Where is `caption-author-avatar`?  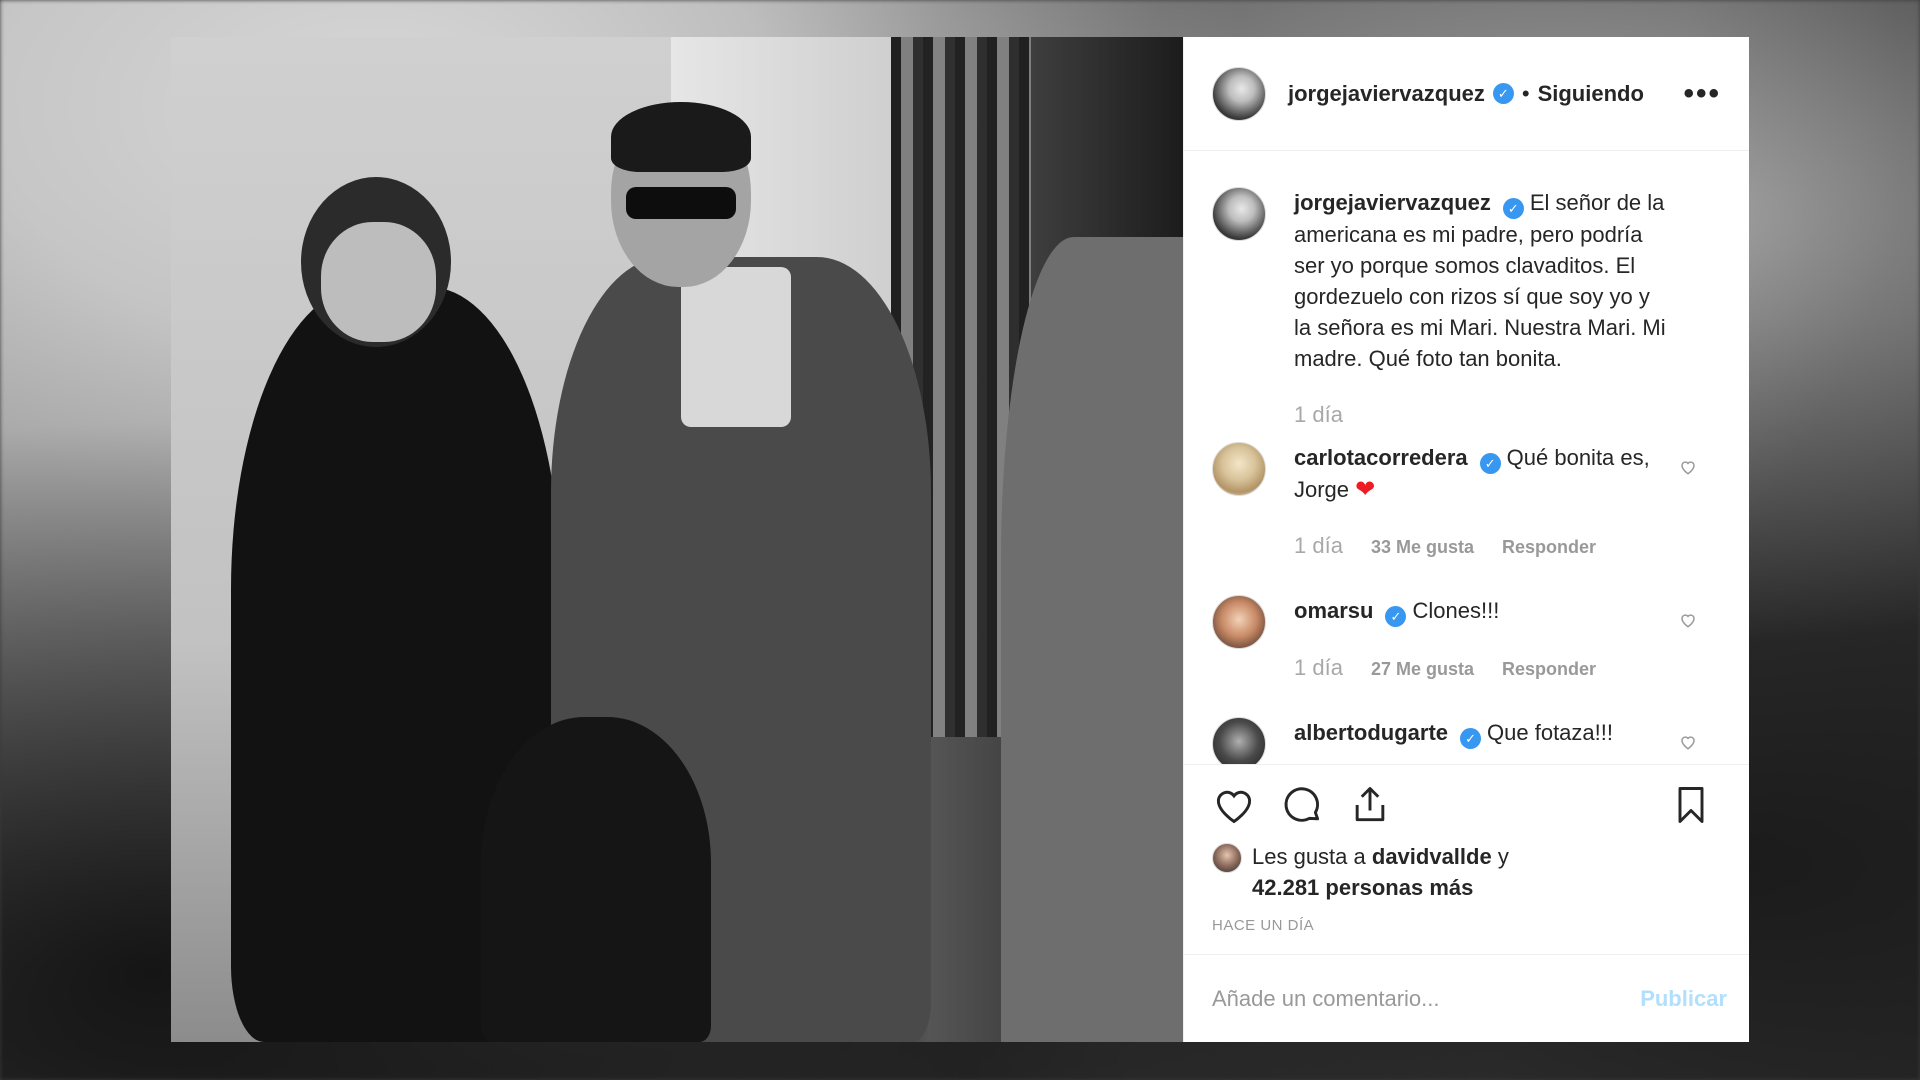
caption-author-avatar is located at coordinates (1239, 214).